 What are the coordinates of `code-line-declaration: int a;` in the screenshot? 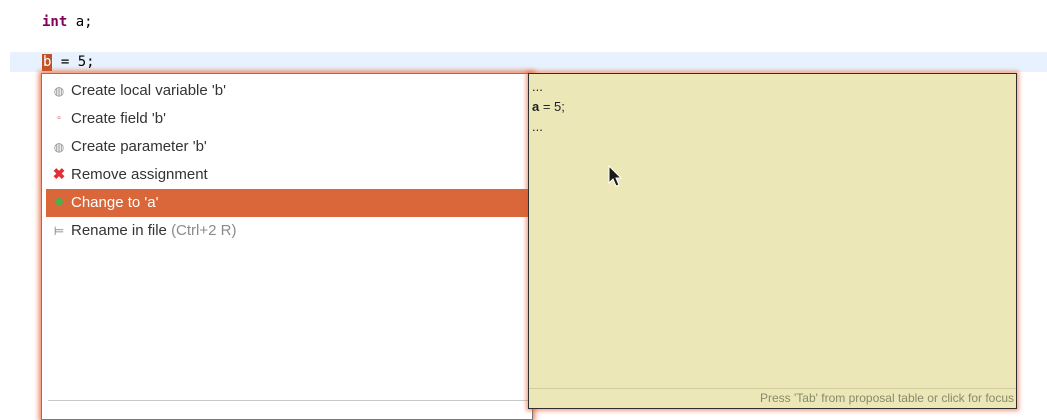 It's located at (67, 22).